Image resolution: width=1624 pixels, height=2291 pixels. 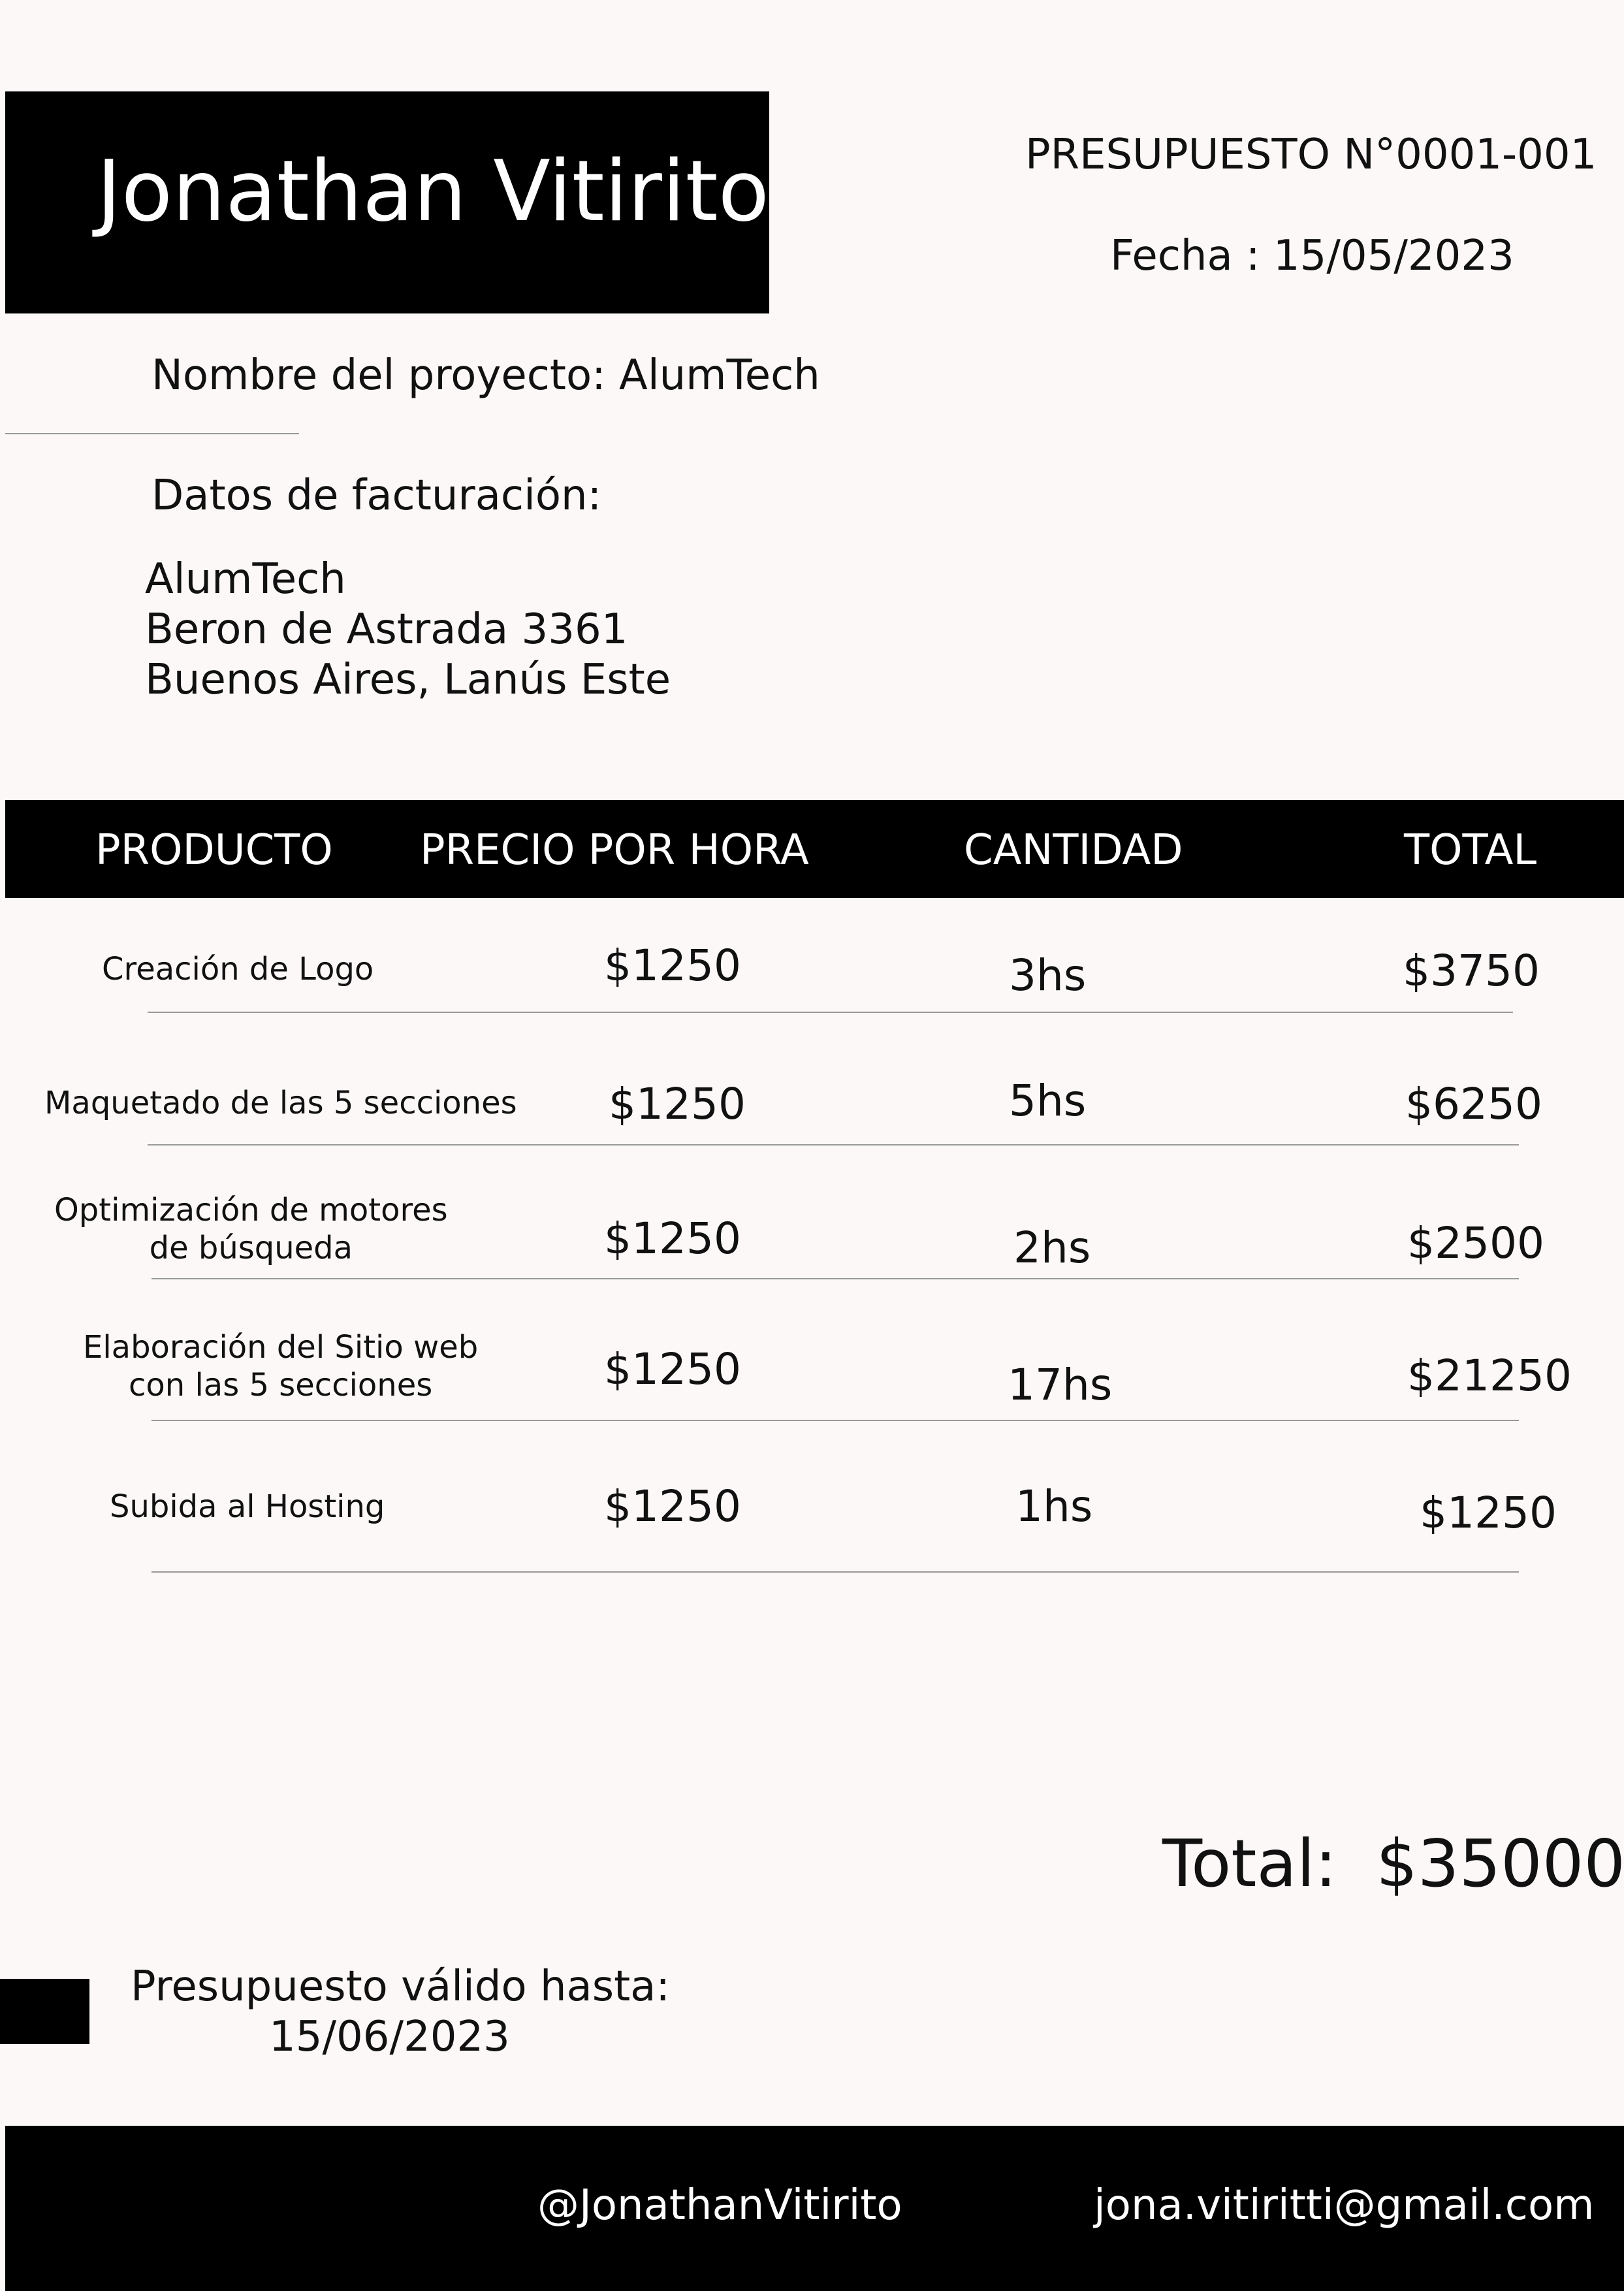 I want to click on billing-title: Datos de facturación:, so click(x=377, y=496).